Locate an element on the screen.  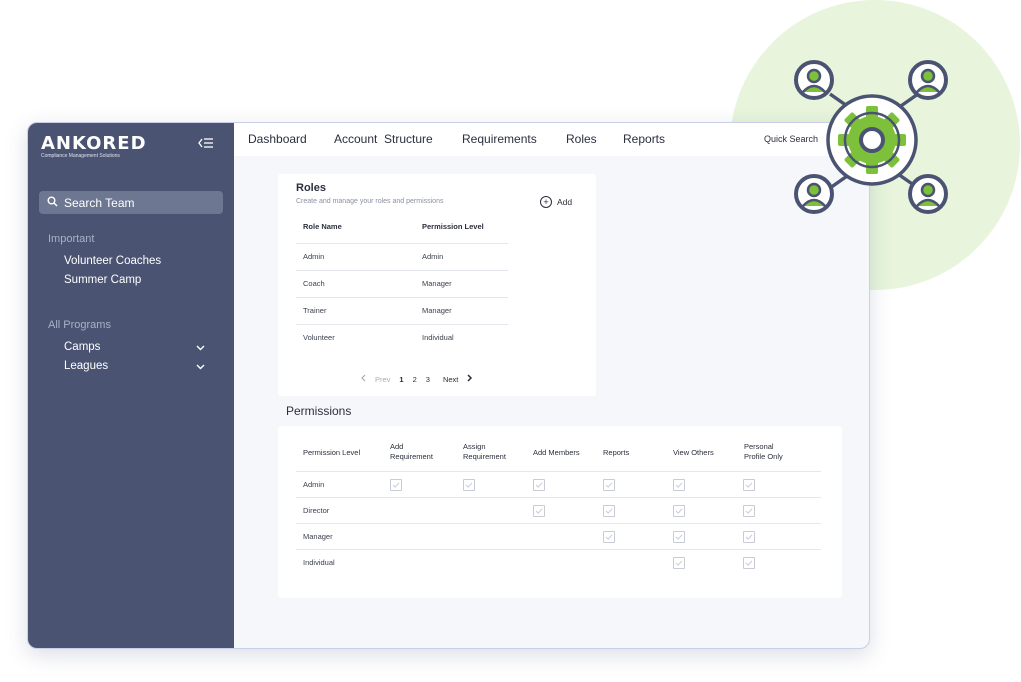
role-name-cell: Coach is located at coordinates (314, 283).